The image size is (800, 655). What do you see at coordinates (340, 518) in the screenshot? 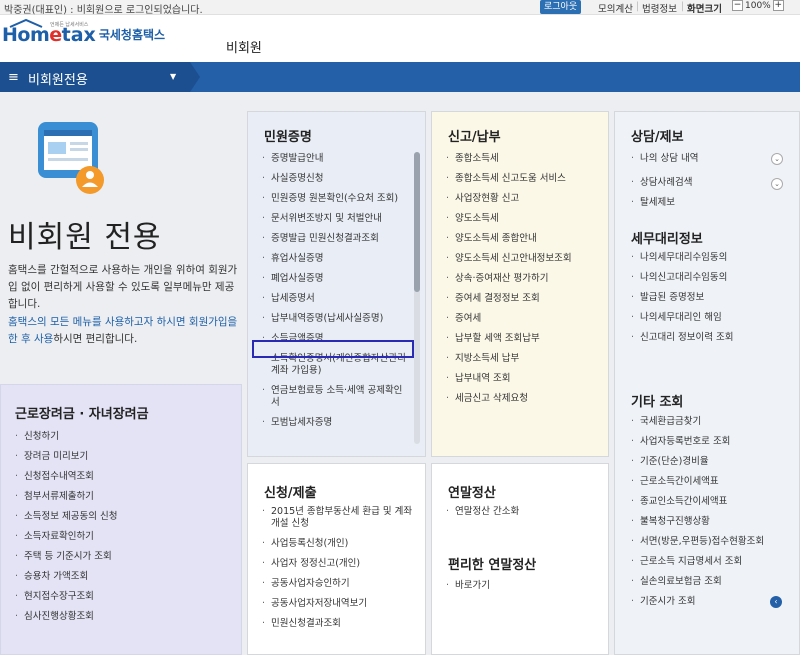
I see `list-item: 2015년 종합부동산세 환급 및 계좌개설 신청` at bounding box center [340, 518].